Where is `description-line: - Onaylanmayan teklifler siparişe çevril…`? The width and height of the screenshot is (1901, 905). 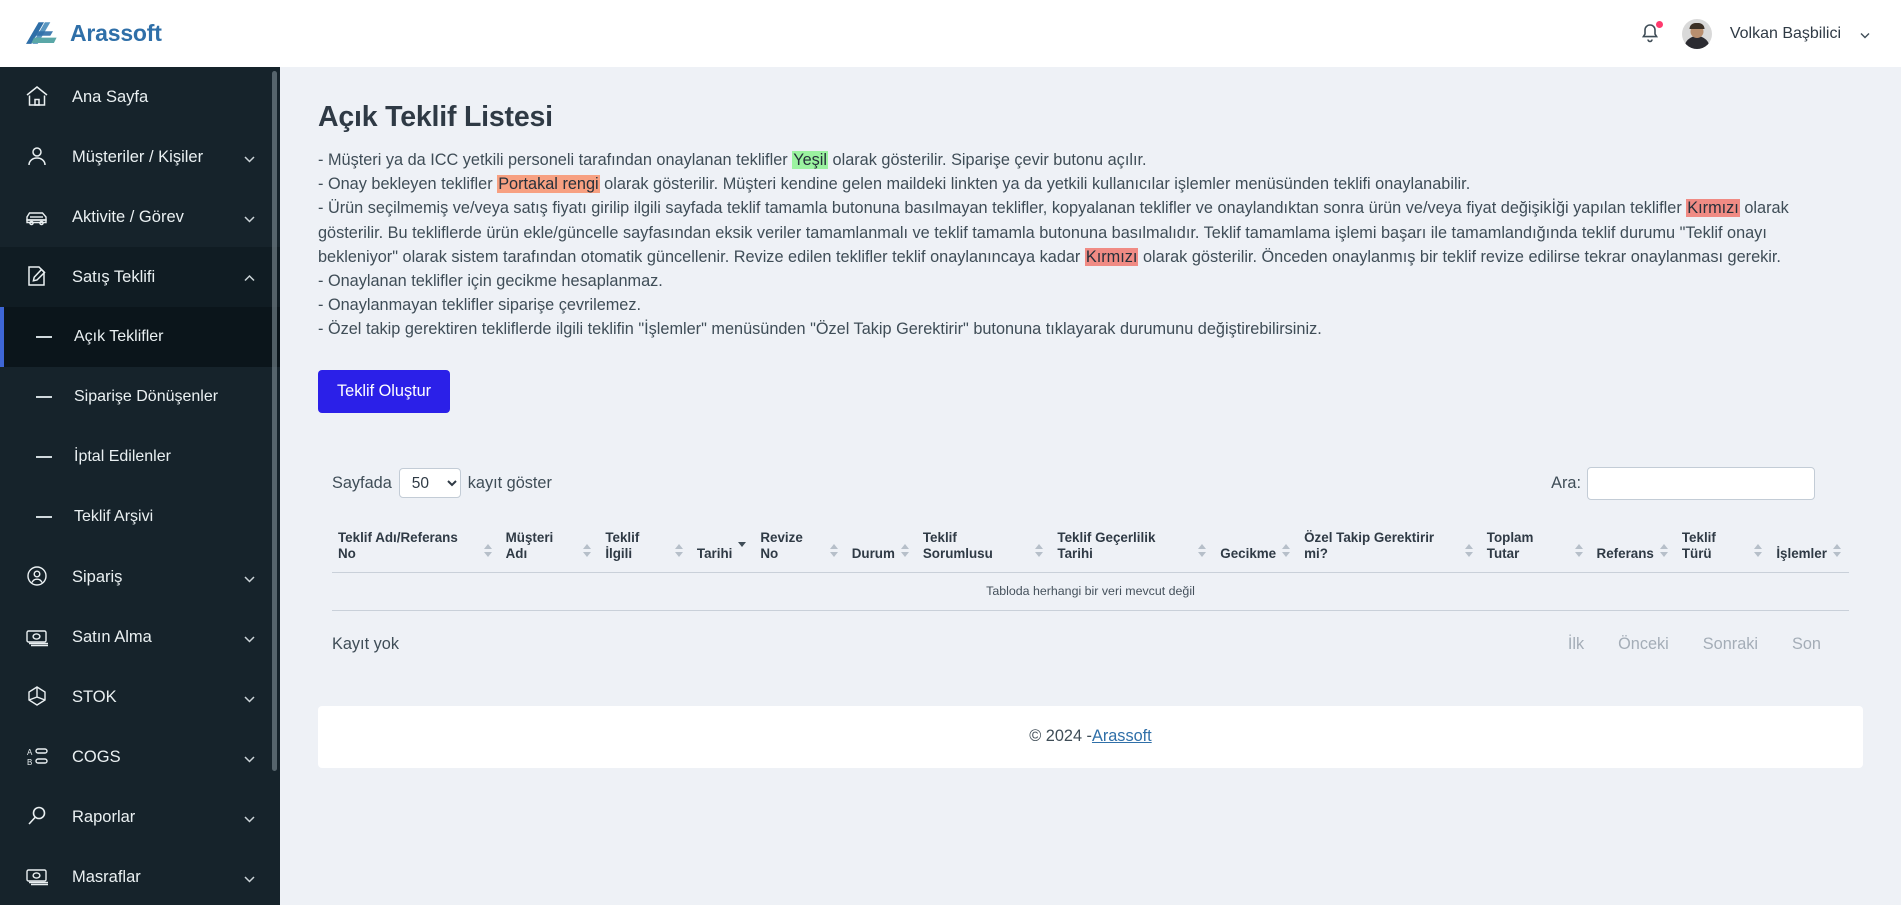 description-line: - Onaylanmayan teklifler siparişe çevril… is located at coordinates (480, 305).